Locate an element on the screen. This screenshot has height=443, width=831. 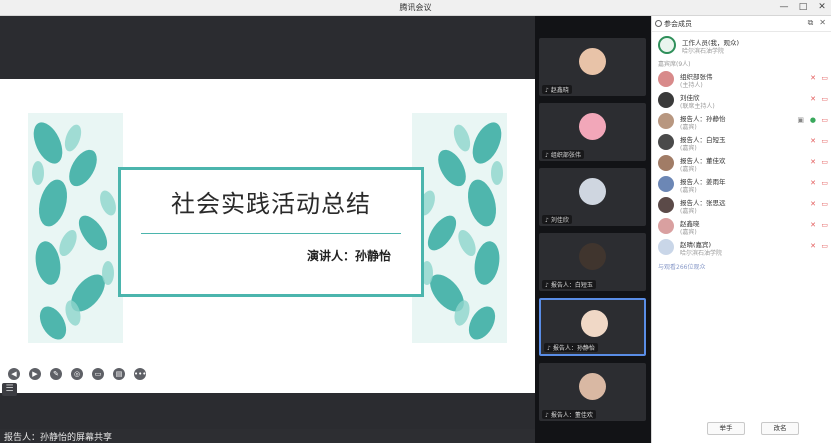
list-item: 组织部张伟 (主持人) ✕ ▭ is located at coordinates (744, 79).